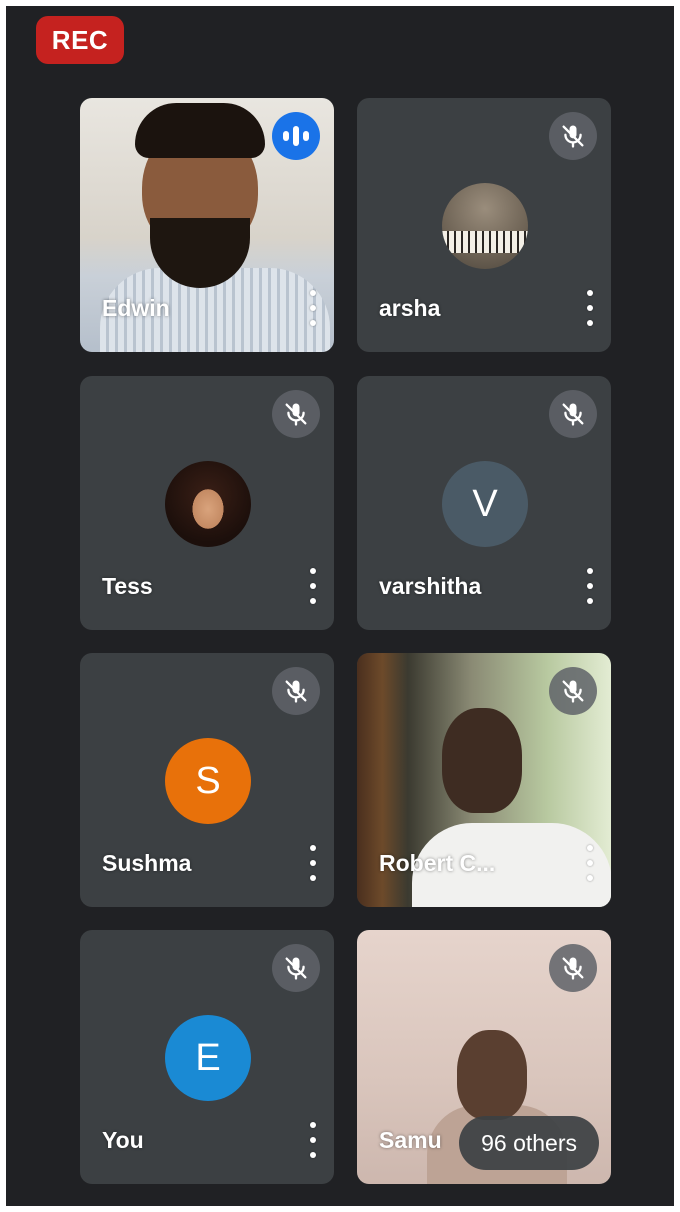 The image size is (680, 1212). What do you see at coordinates (207, 225) in the screenshot?
I see `participant-tile-edwin: Edwin` at bounding box center [207, 225].